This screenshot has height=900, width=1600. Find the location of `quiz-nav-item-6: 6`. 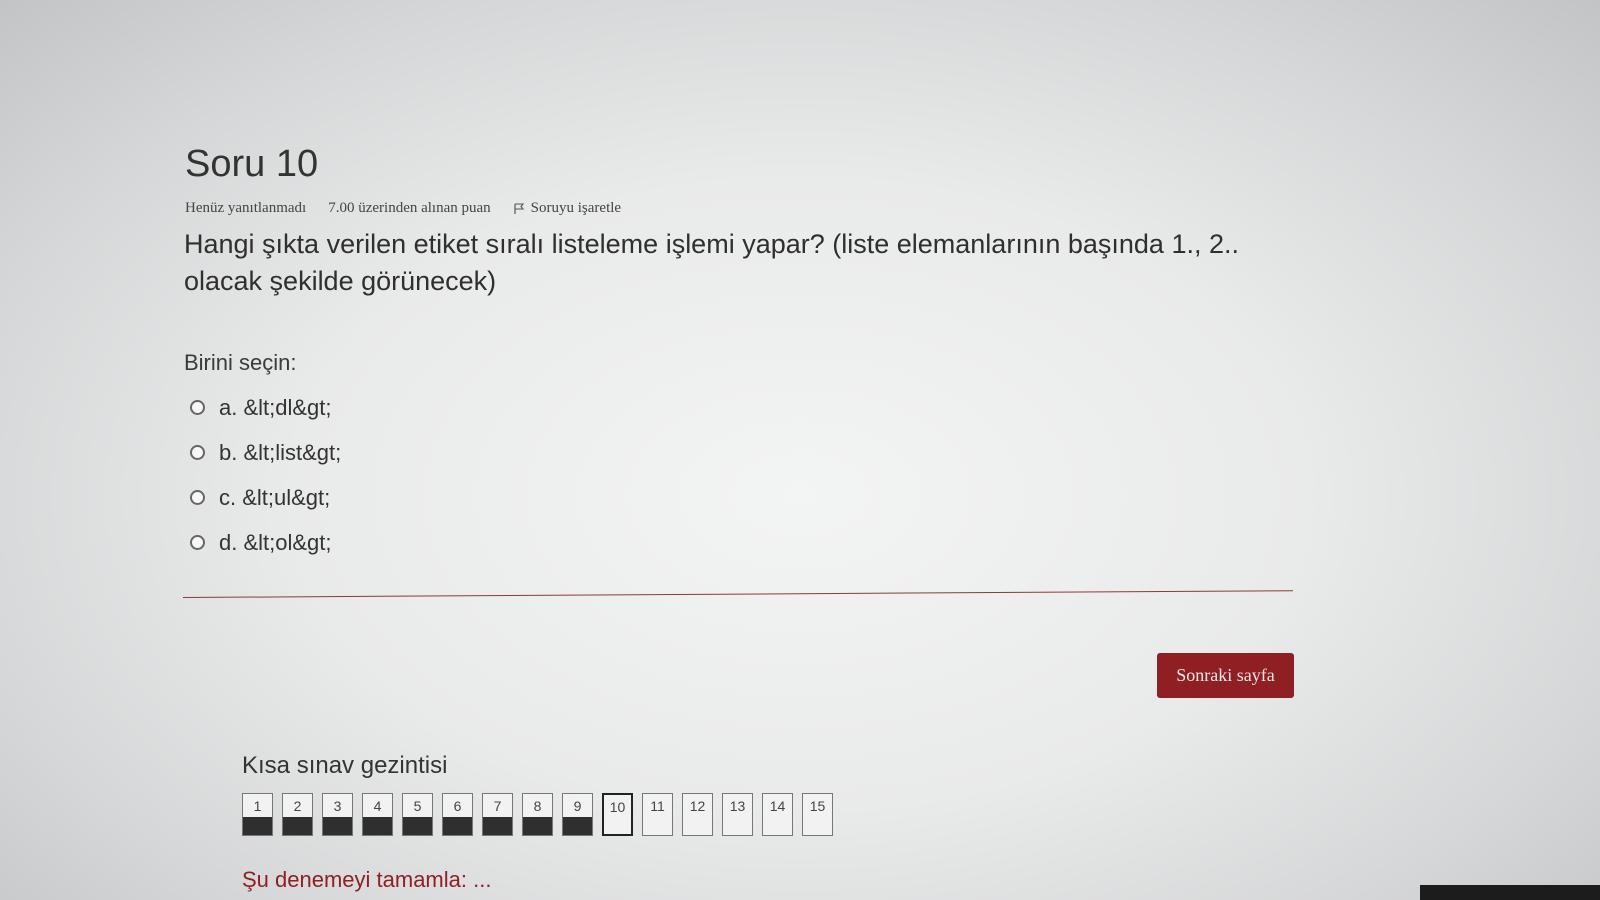

quiz-nav-item-6: 6 is located at coordinates (457, 814).